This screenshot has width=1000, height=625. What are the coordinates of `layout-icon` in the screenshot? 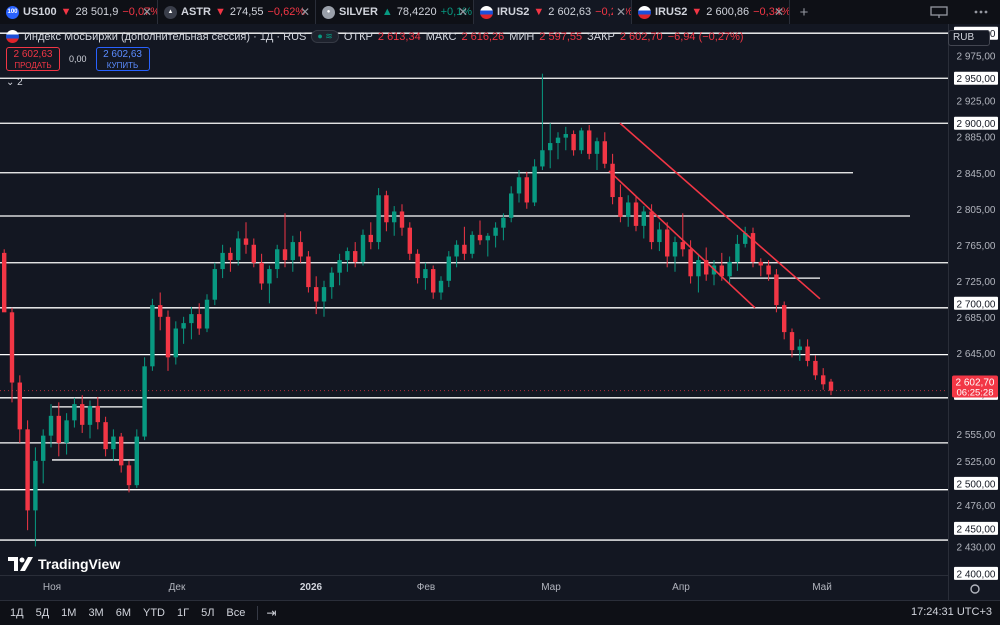 It's located at (939, 12).